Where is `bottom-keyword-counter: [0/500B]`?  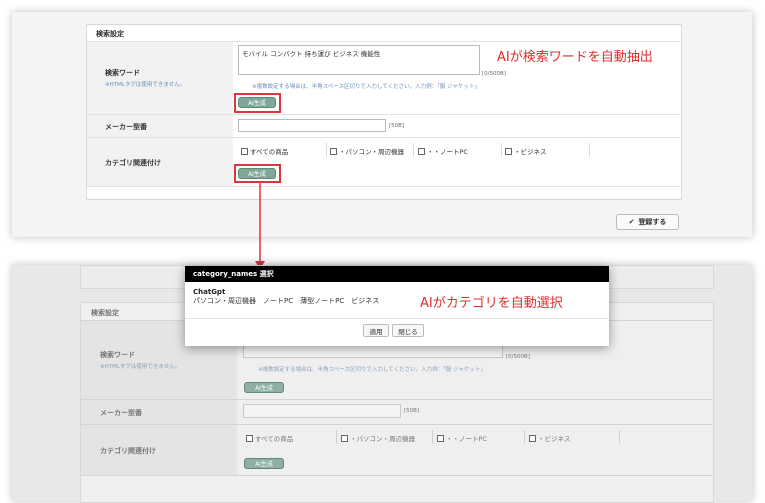
bottom-keyword-counter: [0/500B] is located at coordinates (518, 357).